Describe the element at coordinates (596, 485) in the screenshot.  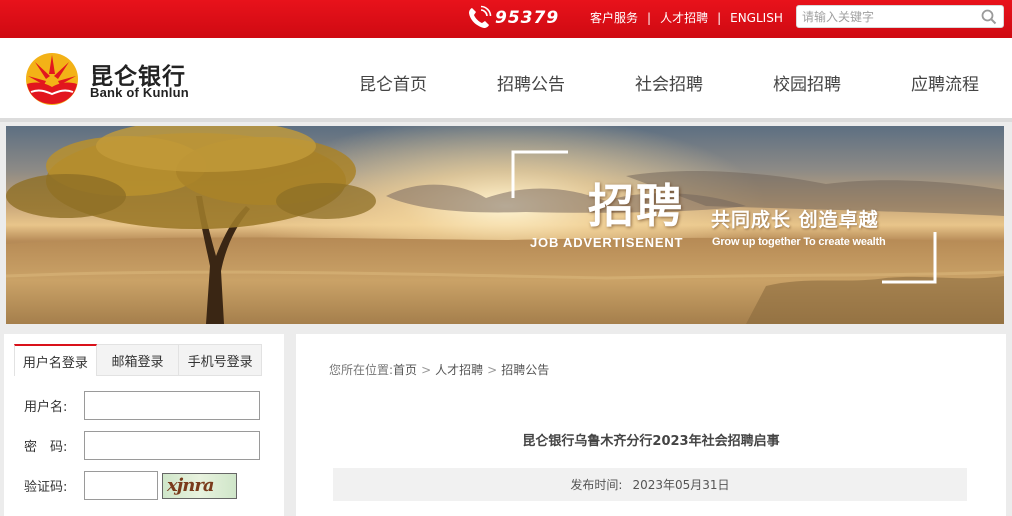
I see `publish-label: 发布时间:` at that location.